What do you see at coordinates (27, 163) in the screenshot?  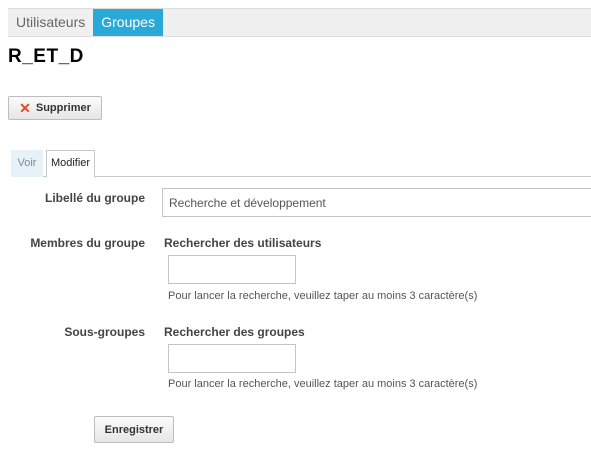 I see `tab-voir: Voir` at bounding box center [27, 163].